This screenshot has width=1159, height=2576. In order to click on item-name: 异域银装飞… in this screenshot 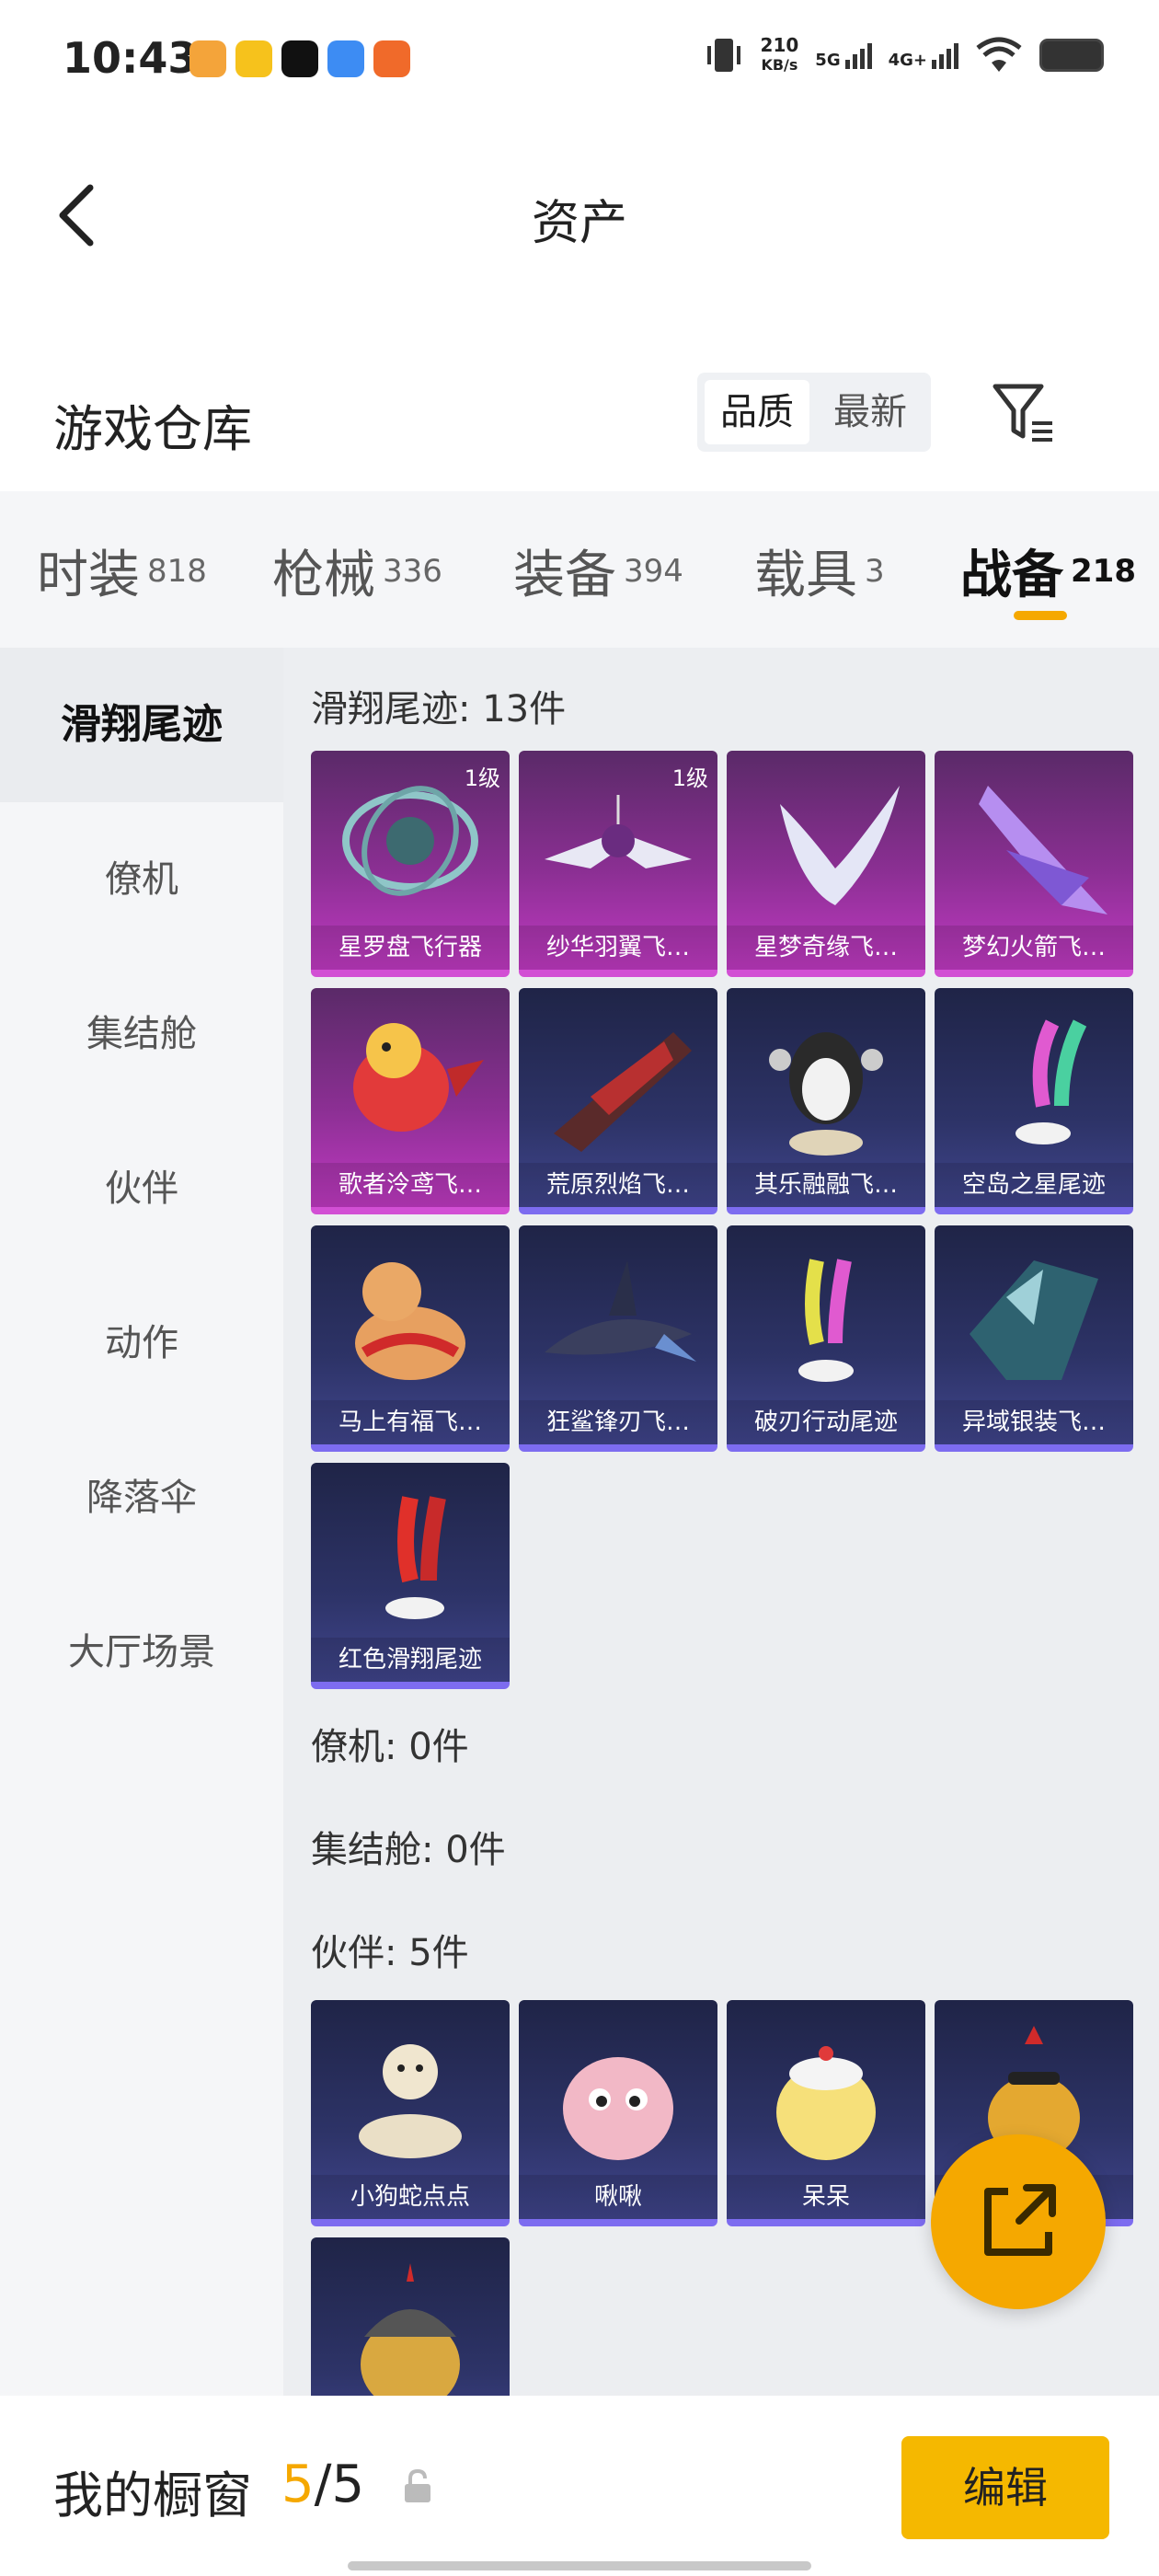, I will do `click(1034, 1422)`.